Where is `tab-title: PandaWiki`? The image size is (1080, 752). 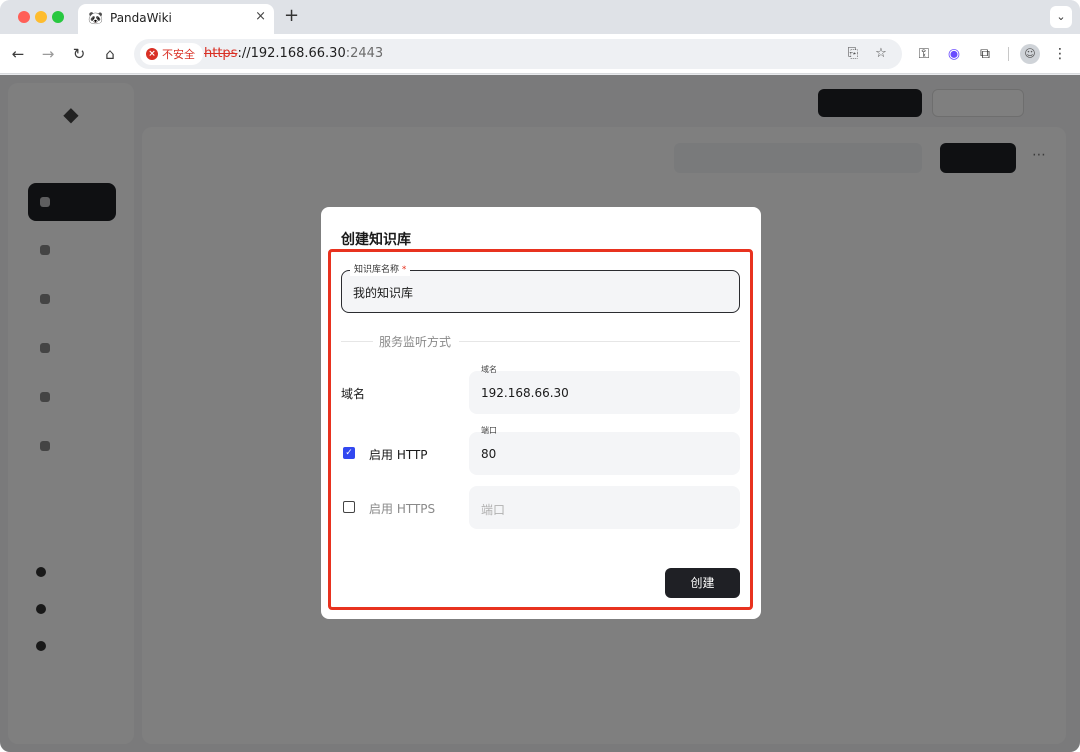 tab-title: PandaWiki is located at coordinates (141, 18).